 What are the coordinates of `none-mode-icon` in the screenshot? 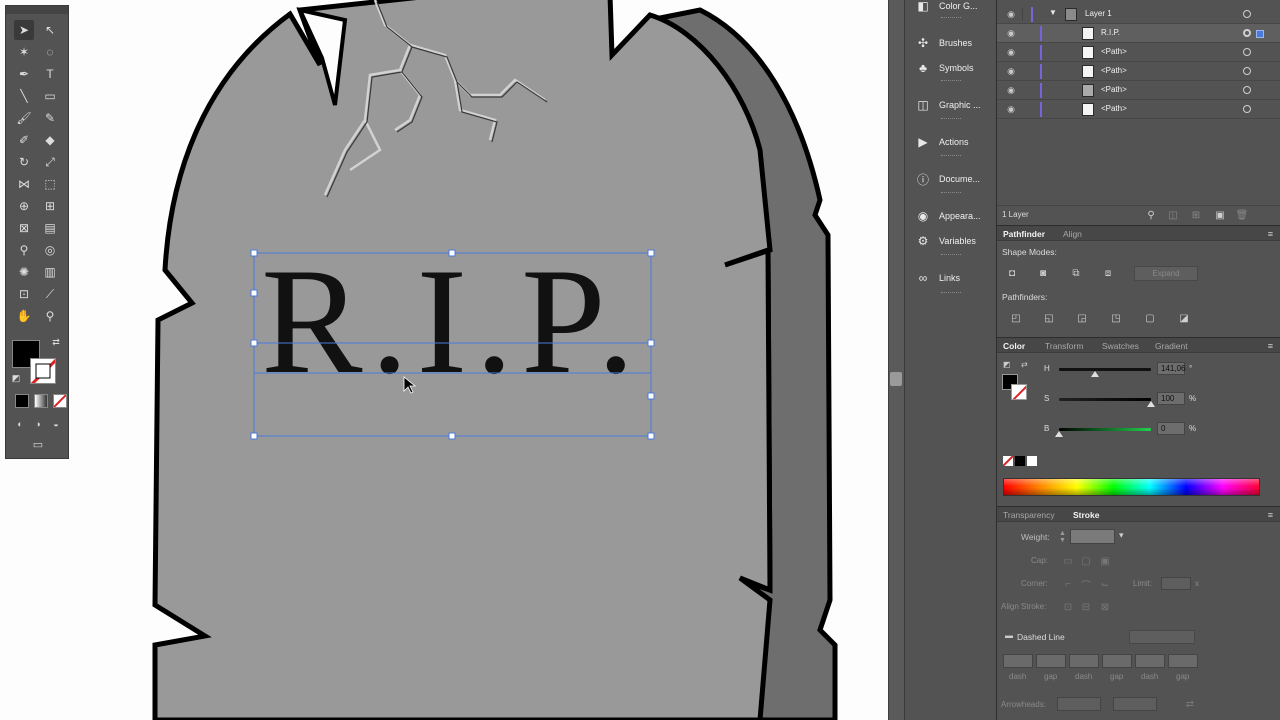 It's located at (60, 401).